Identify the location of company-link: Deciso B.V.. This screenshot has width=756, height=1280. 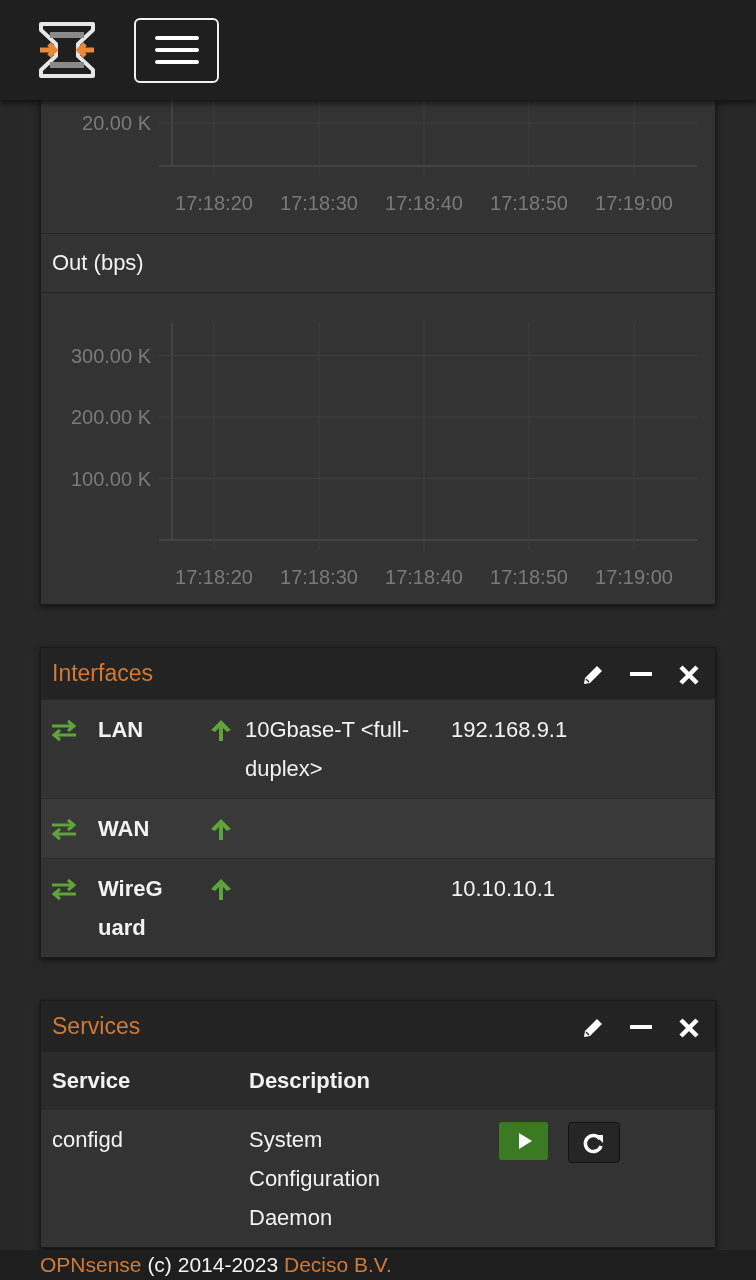
(337, 1264).